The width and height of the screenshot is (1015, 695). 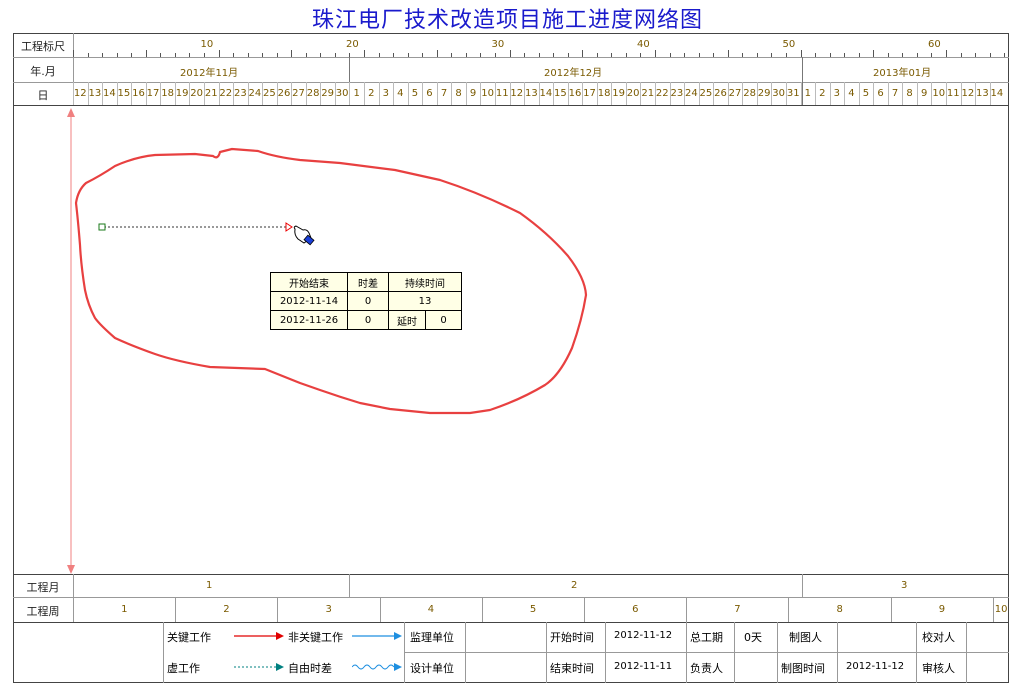 What do you see at coordinates (574, 585) in the screenshot?
I see `project-month-2: 2` at bounding box center [574, 585].